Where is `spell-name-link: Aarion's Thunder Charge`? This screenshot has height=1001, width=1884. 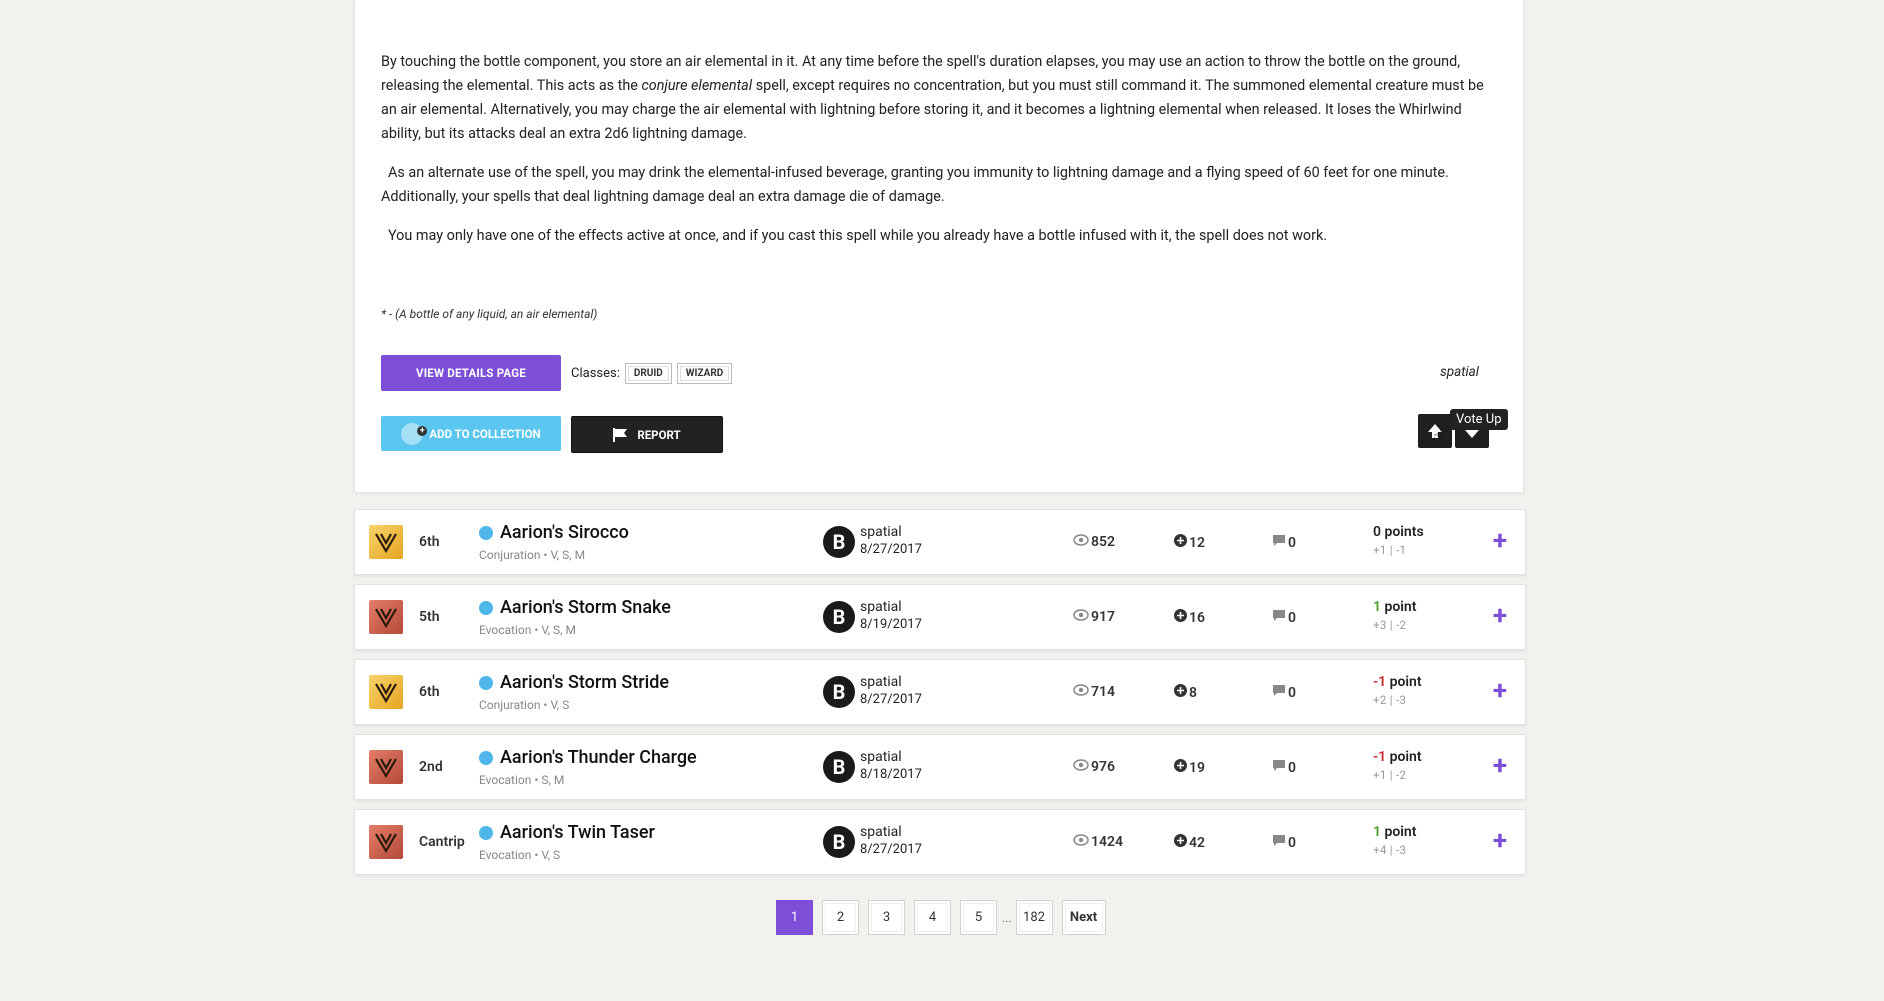
spell-name-link: Aarion's Thunder Charge is located at coordinates (598, 757).